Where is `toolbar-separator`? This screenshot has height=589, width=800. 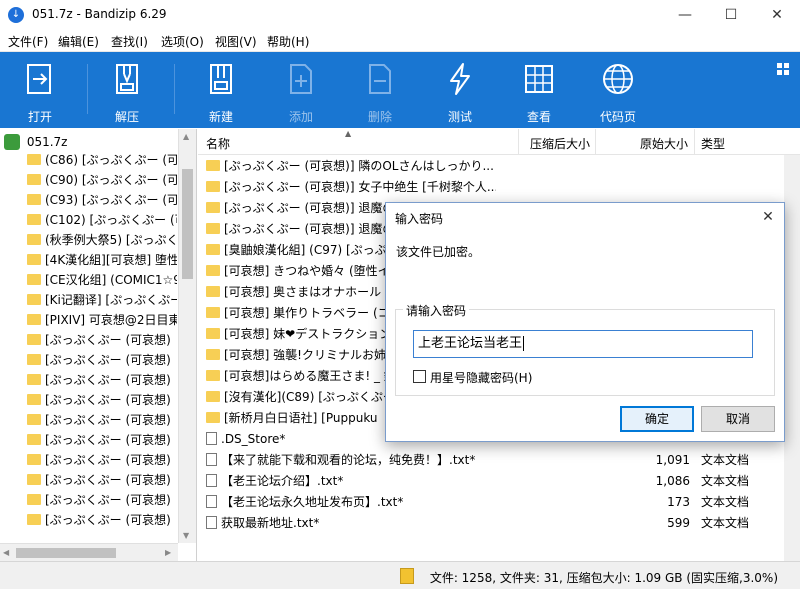 toolbar-separator is located at coordinates (174, 89).